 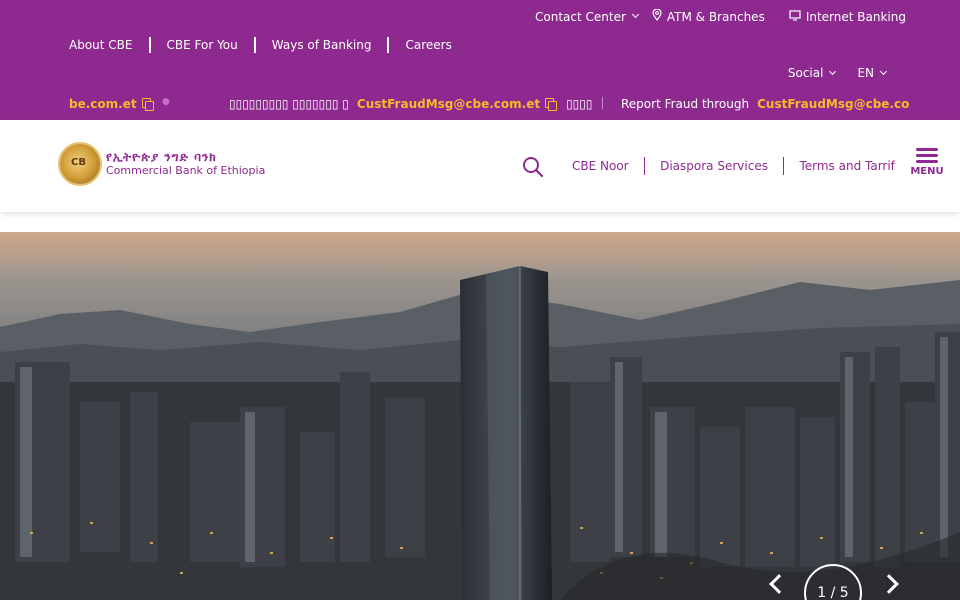 I want to click on social-language-row: Social EN, so click(x=827, y=73).